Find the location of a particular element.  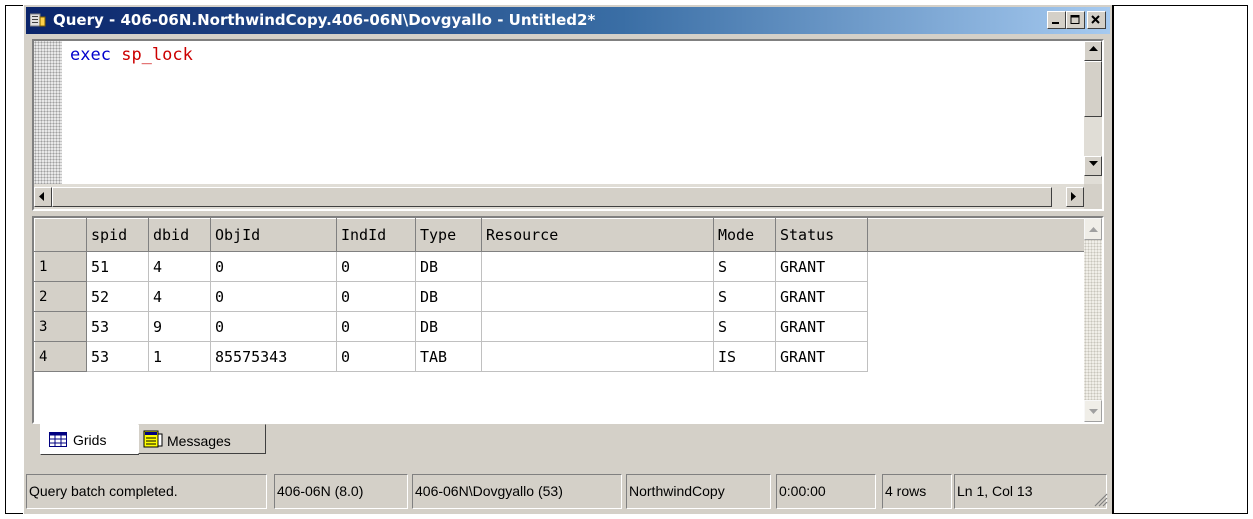

editor-vscroll-thumb is located at coordinates (1093, 89).